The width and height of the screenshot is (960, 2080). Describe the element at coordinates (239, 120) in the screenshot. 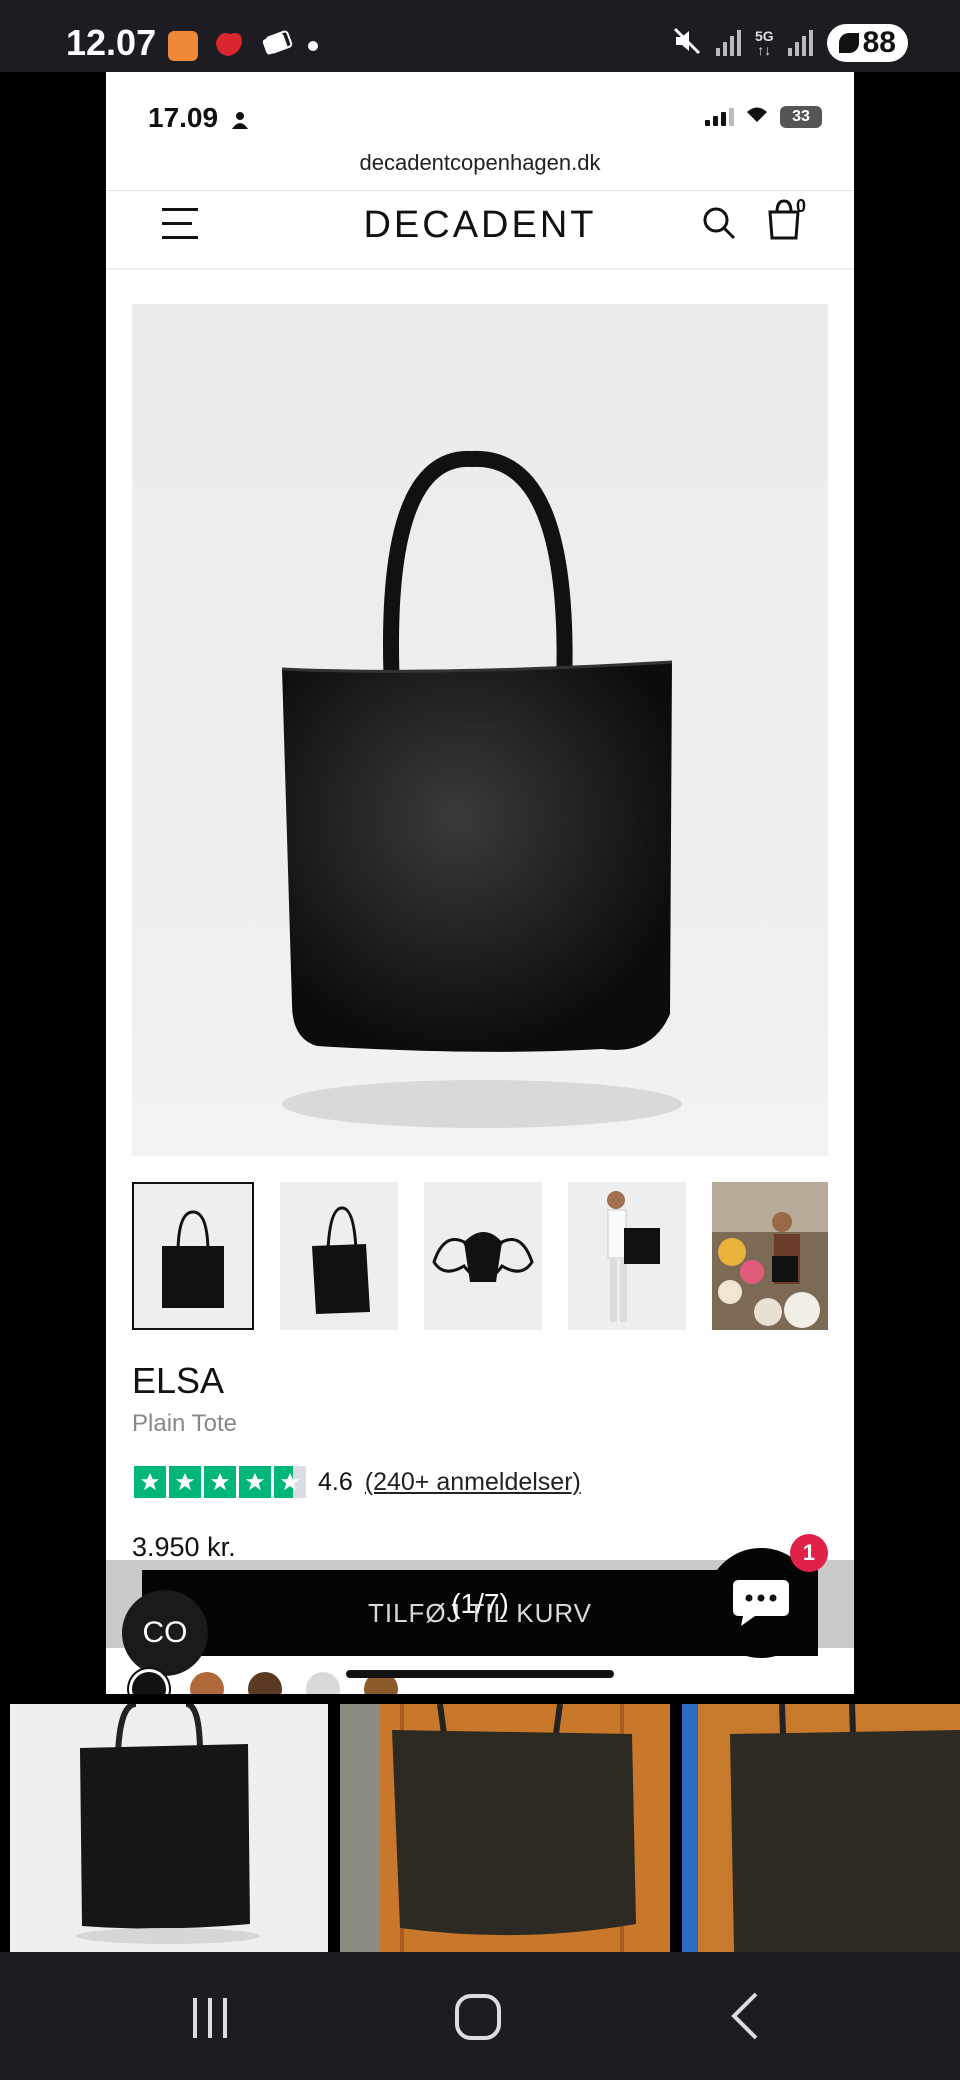

I see `person-icon` at that location.